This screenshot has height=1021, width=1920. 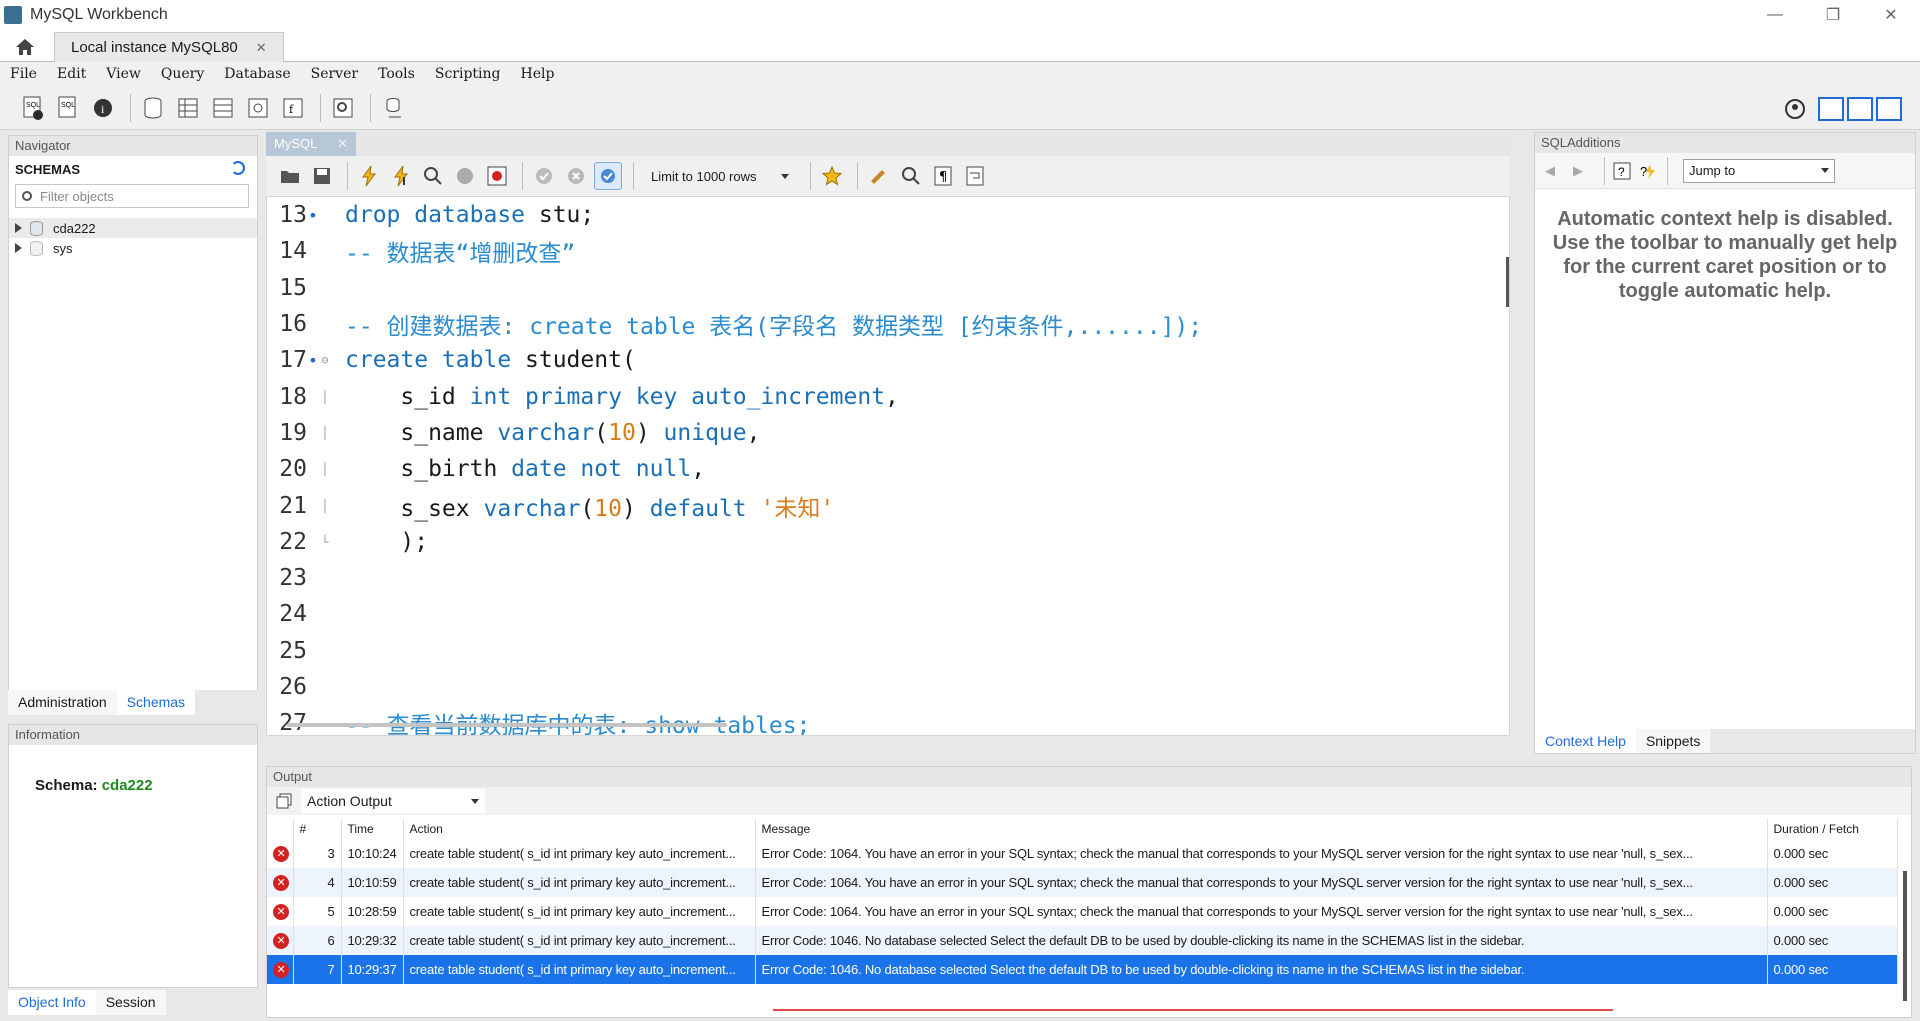 What do you see at coordinates (325, 542) in the screenshot?
I see `fold-marker-icon: └` at bounding box center [325, 542].